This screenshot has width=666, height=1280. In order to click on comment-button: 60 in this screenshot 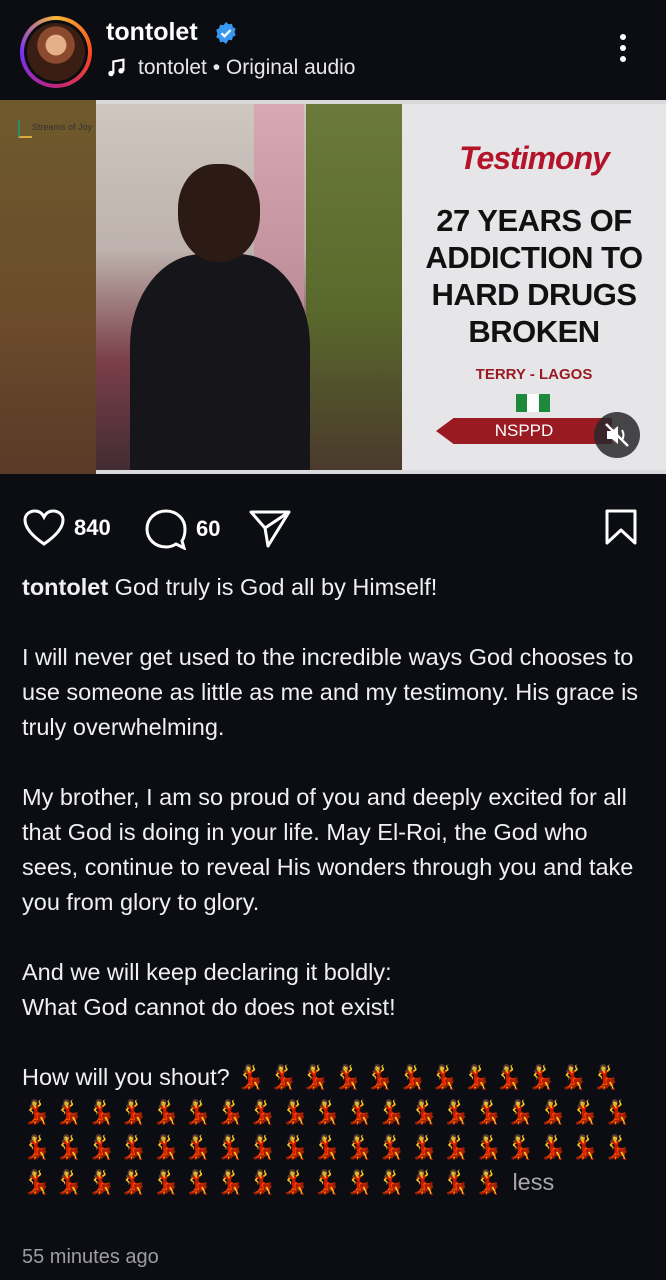, I will do `click(182, 529)`.